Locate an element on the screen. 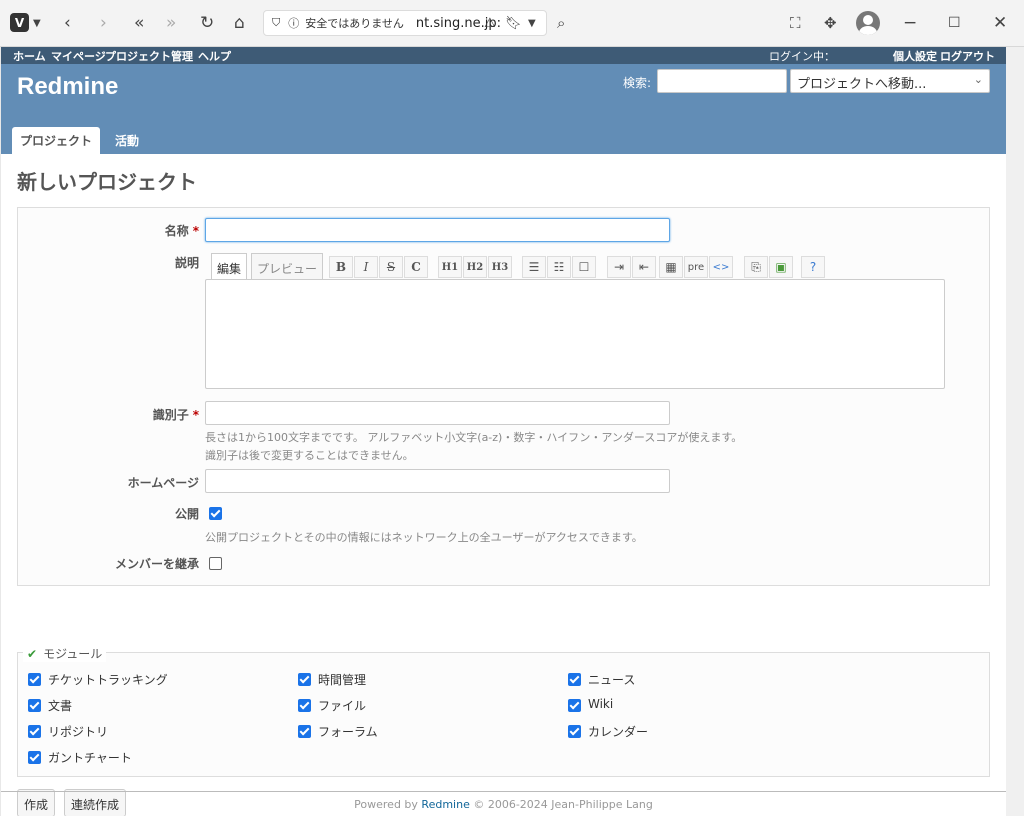  help-icon: ? is located at coordinates (813, 267).